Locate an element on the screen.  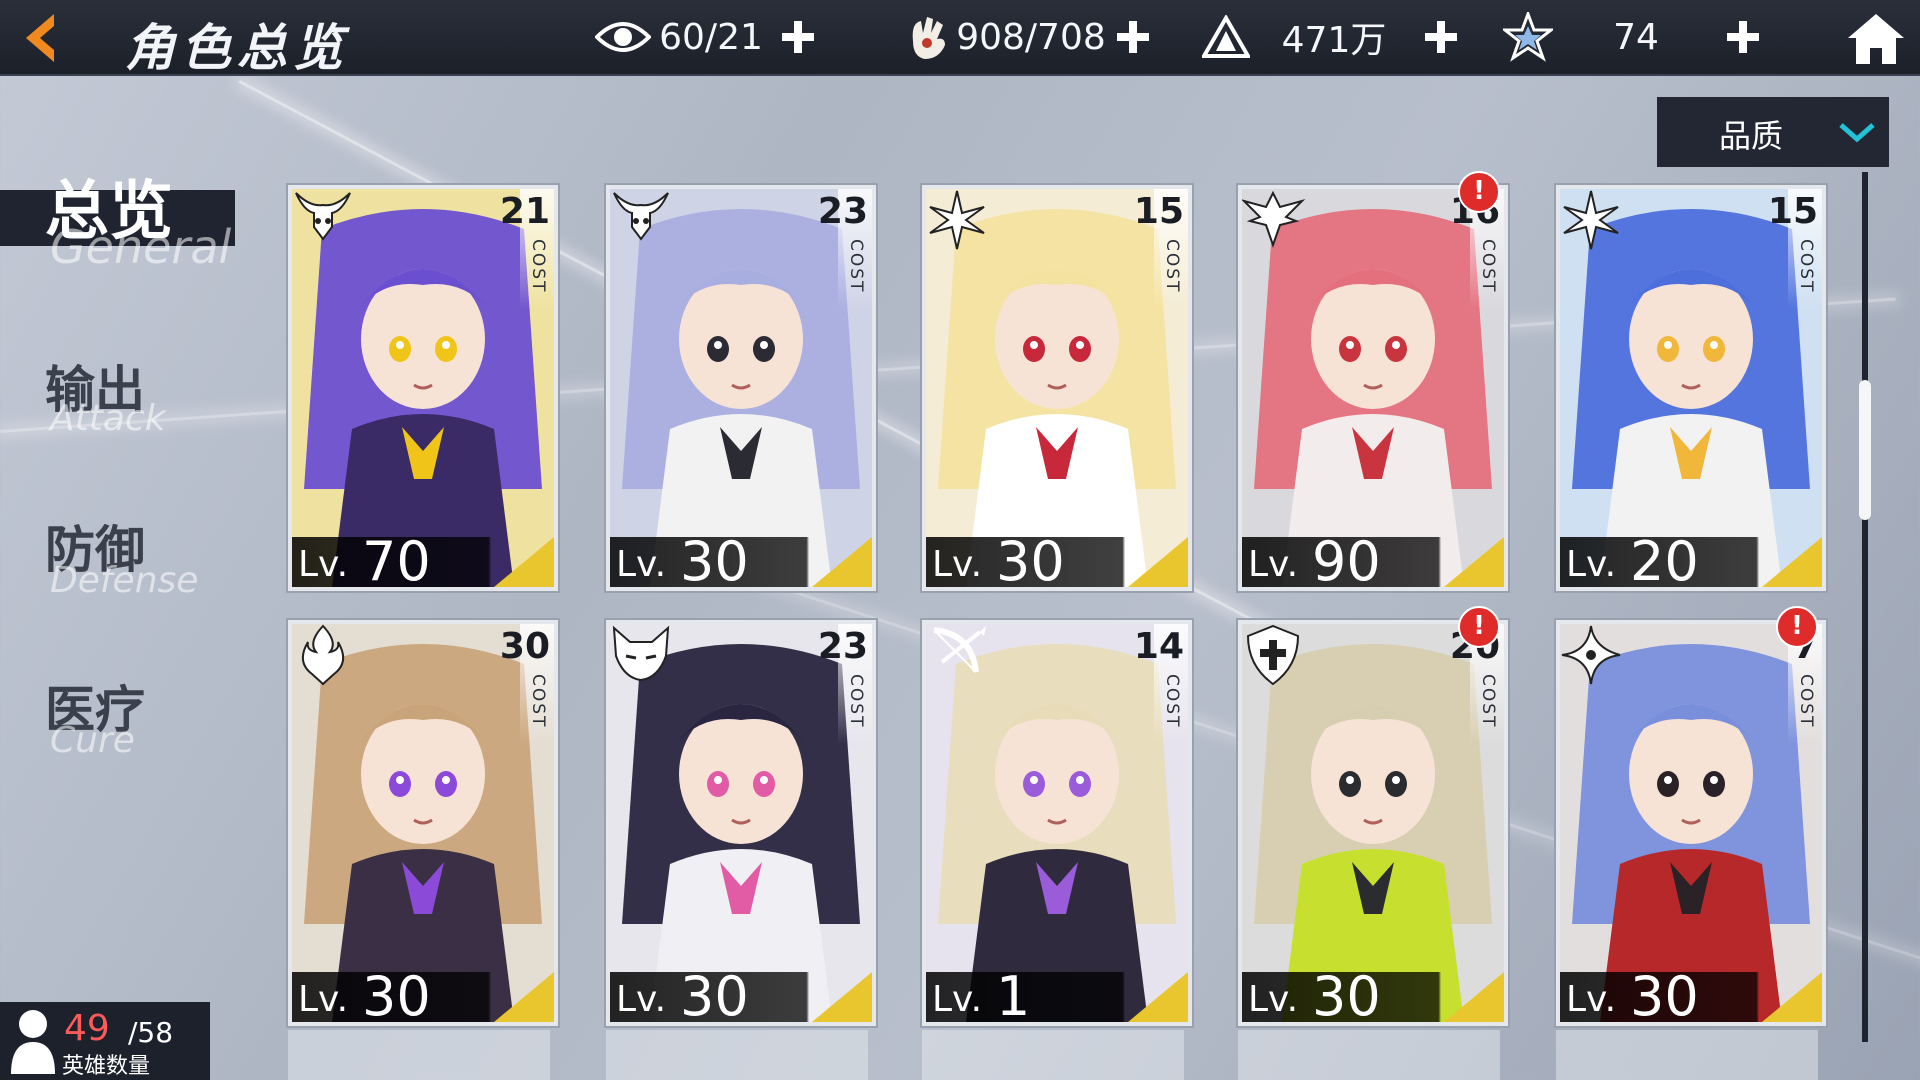
chevron-down-icon is located at coordinates (1857, 133).